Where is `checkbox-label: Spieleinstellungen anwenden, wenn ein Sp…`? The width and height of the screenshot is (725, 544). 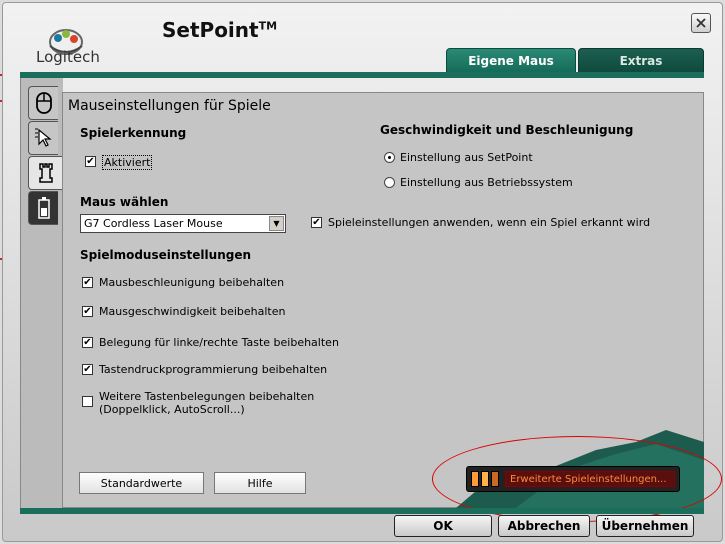 checkbox-label: Spieleinstellungen anwenden, wenn ein Sp… is located at coordinates (489, 222).